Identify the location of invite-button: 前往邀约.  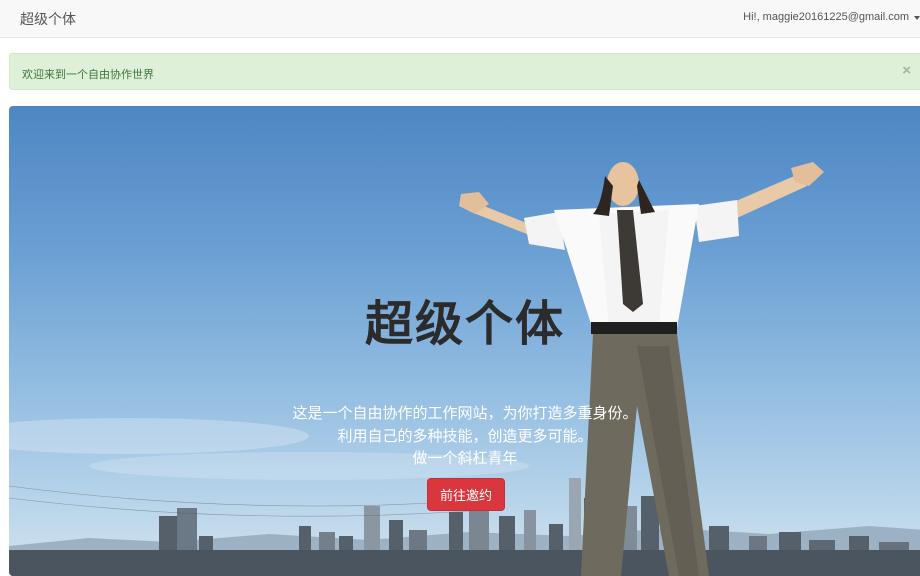
(466, 494).